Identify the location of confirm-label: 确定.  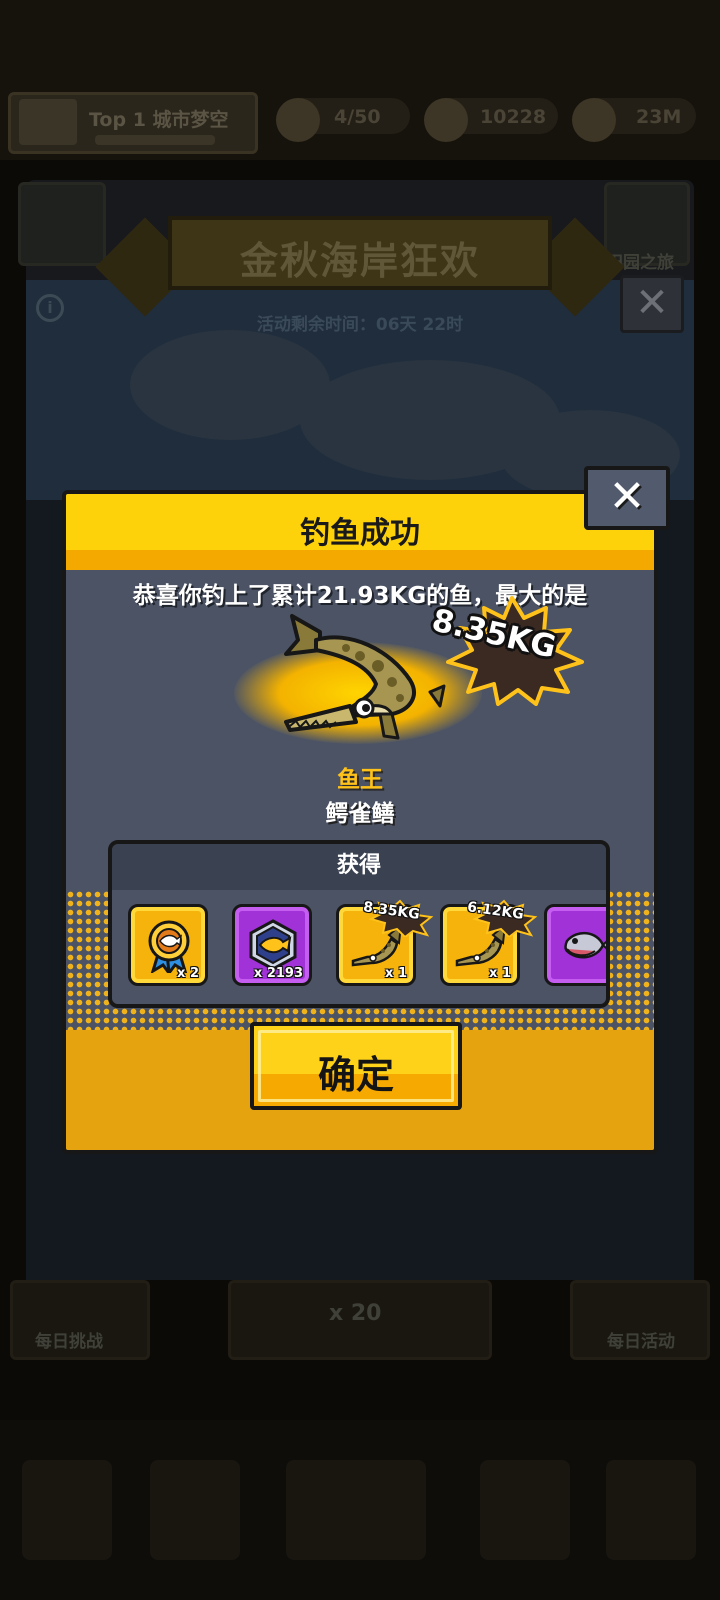
(355, 1075).